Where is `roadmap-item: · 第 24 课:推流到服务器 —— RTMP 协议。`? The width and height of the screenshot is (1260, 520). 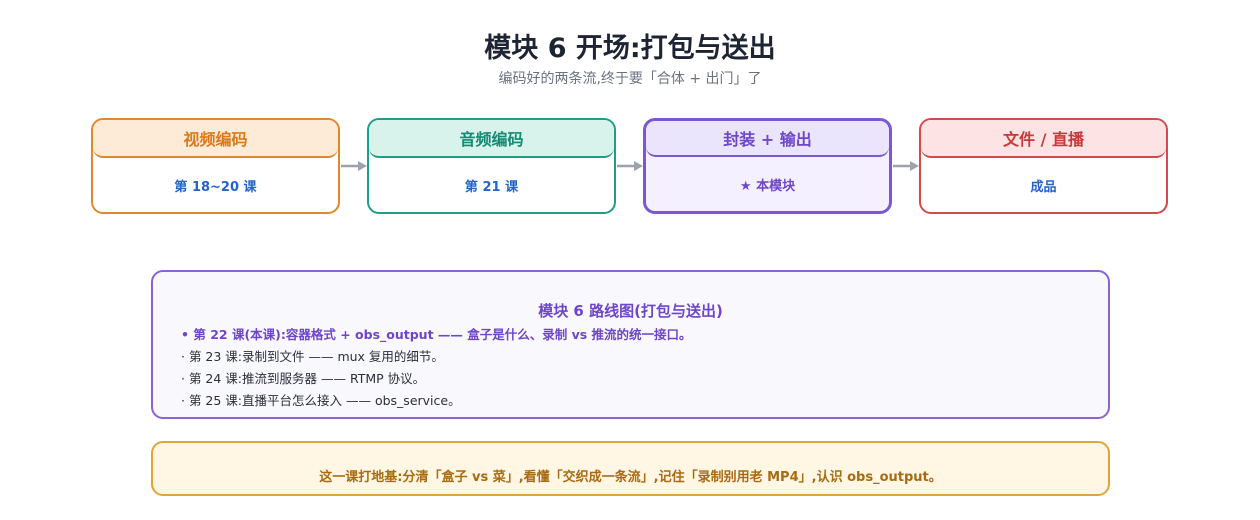
roadmap-item: · 第 24 课:推流到服务器 —— RTMP 协议。 is located at coordinates (303, 378).